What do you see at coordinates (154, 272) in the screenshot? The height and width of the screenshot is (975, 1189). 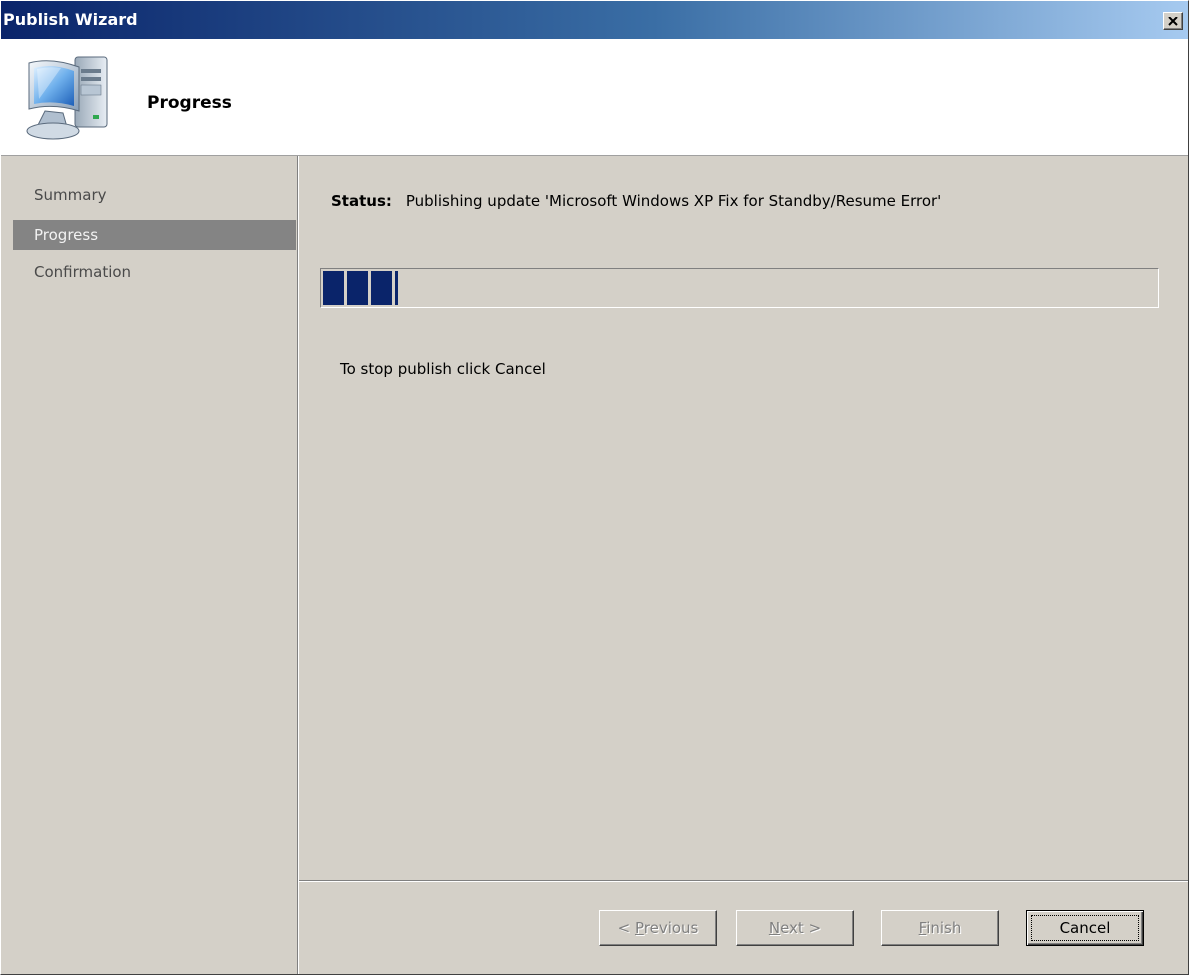 I see `sidebar-item-confirmation: Confirmation` at bounding box center [154, 272].